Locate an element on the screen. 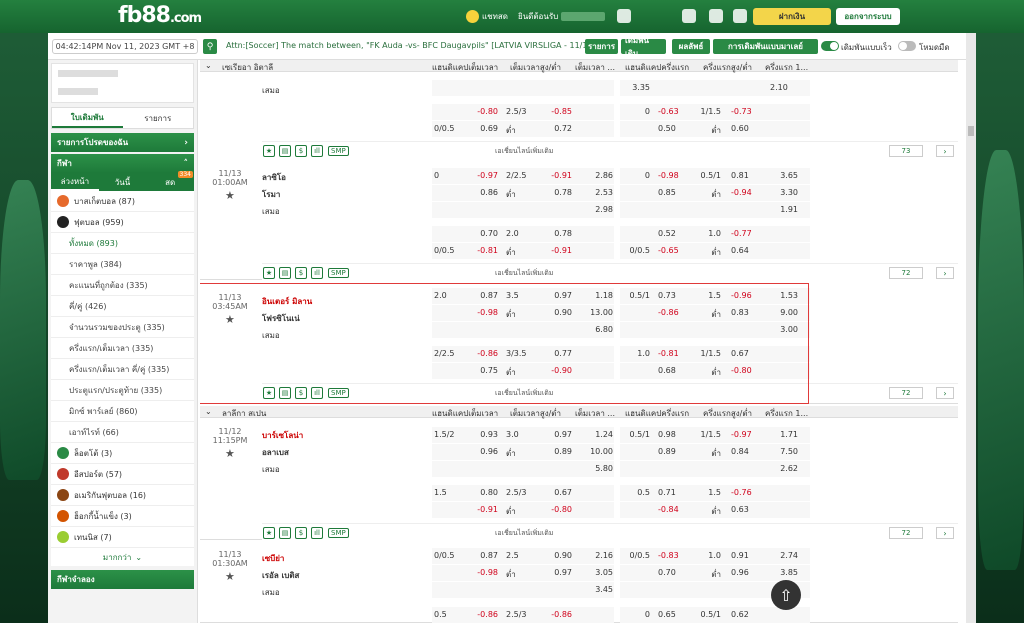  odds-value: -0.80 is located at coordinates (557, 509).